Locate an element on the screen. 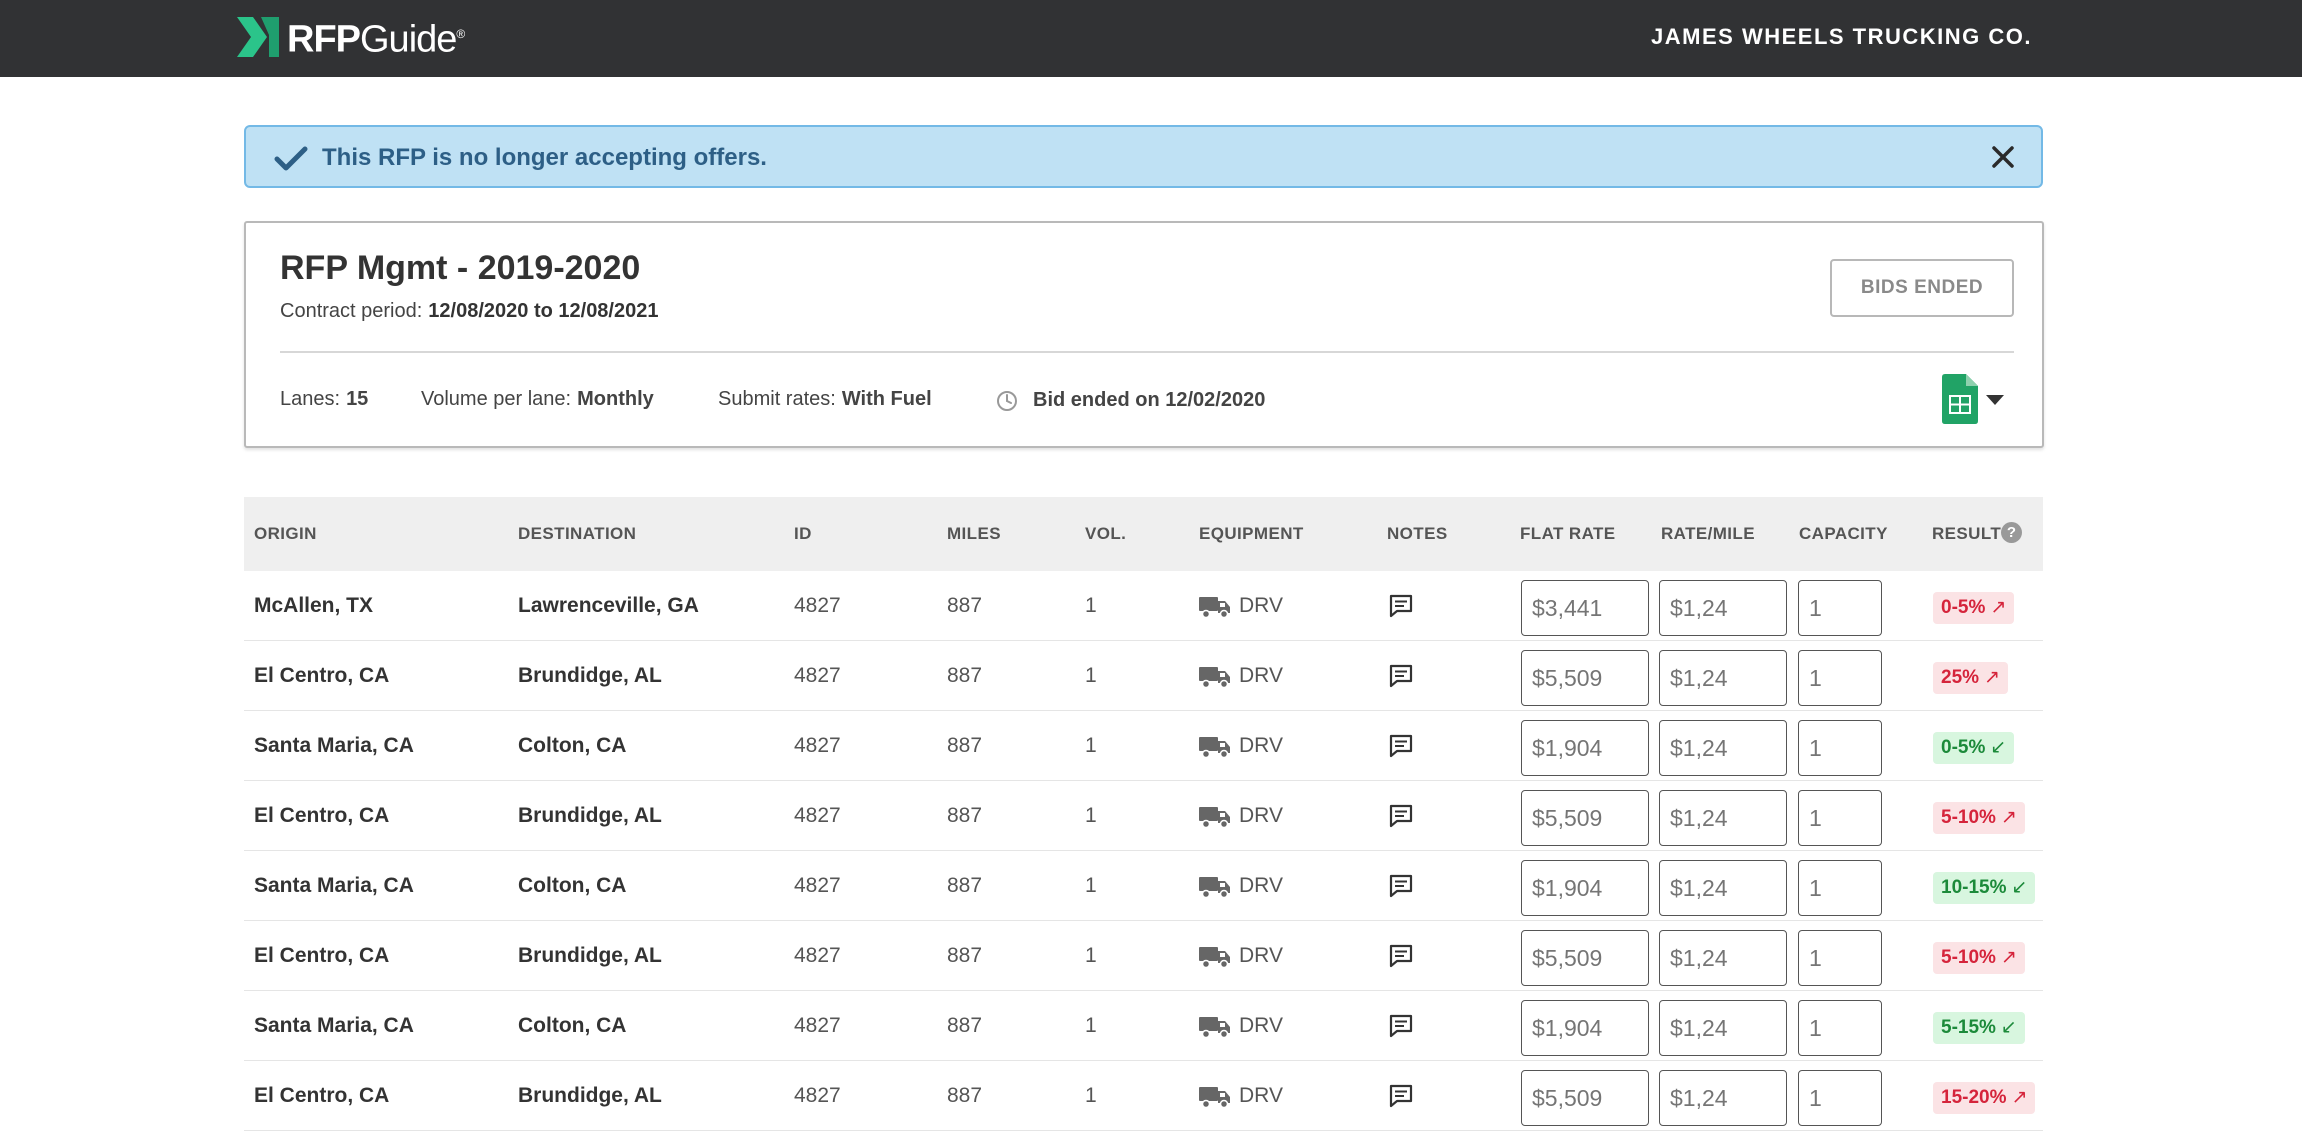 The height and width of the screenshot is (1137, 2302). card-divider is located at coordinates (1147, 352).